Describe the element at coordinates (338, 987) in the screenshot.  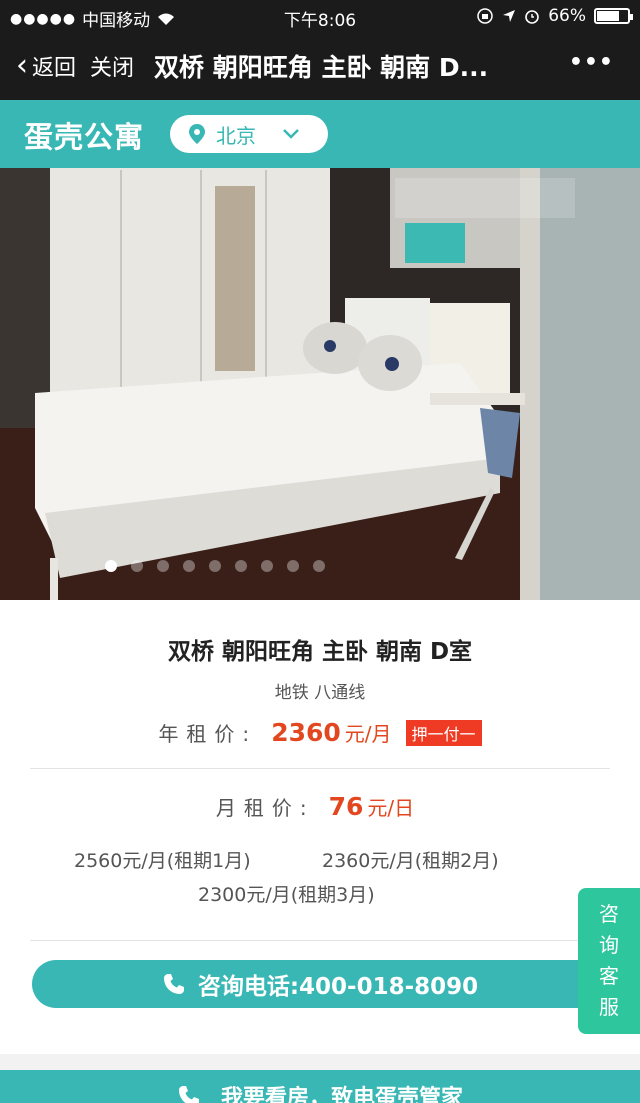
I see `call-hotline-label: 咨询电话:400-018-8090` at that location.